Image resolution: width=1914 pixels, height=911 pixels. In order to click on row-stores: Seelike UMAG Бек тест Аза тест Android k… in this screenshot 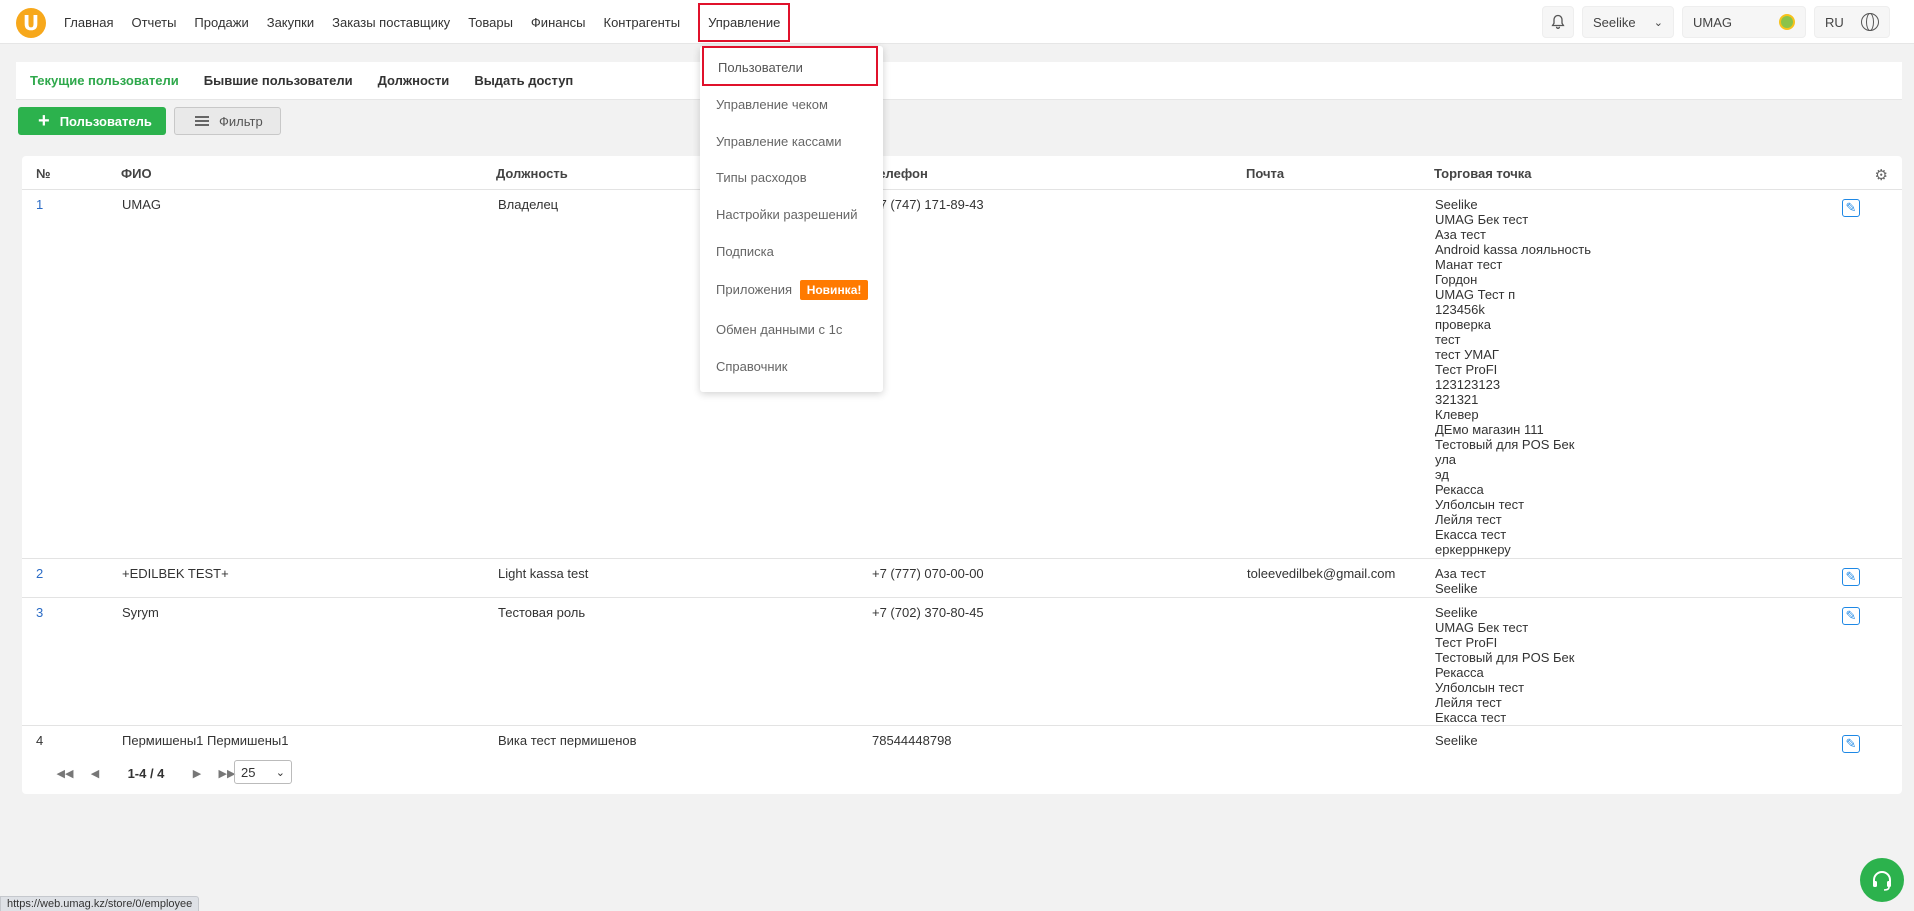, I will do `click(1513, 377)`.